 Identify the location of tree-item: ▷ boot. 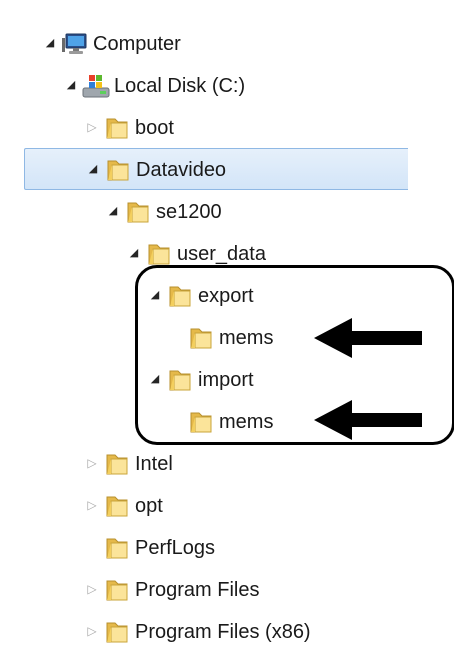
(204, 128).